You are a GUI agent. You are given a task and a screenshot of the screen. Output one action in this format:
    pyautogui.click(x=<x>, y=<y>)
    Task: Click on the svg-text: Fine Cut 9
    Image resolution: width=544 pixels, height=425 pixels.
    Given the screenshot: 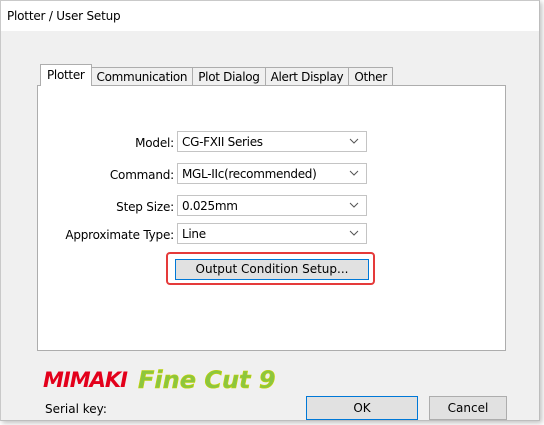 What is the action you would take?
    pyautogui.click(x=207, y=380)
    